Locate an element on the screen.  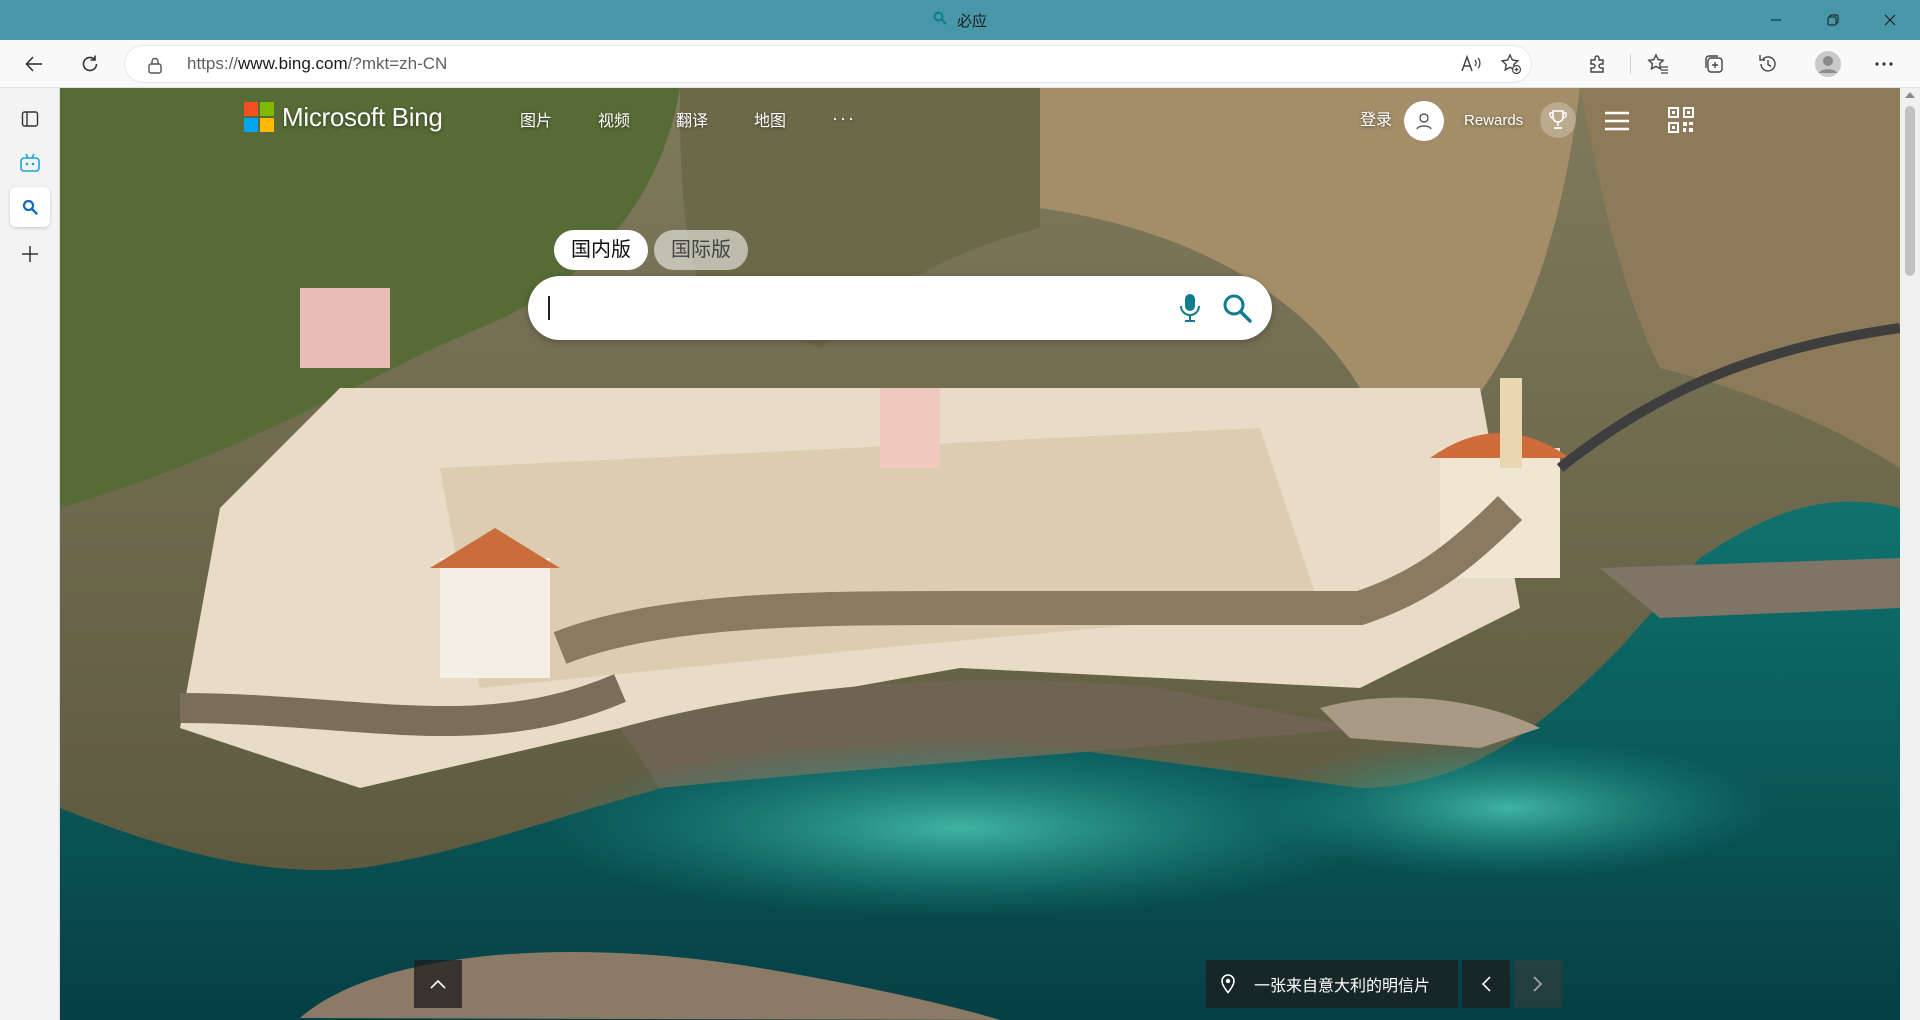
microphone-icon is located at coordinates (1190, 308).